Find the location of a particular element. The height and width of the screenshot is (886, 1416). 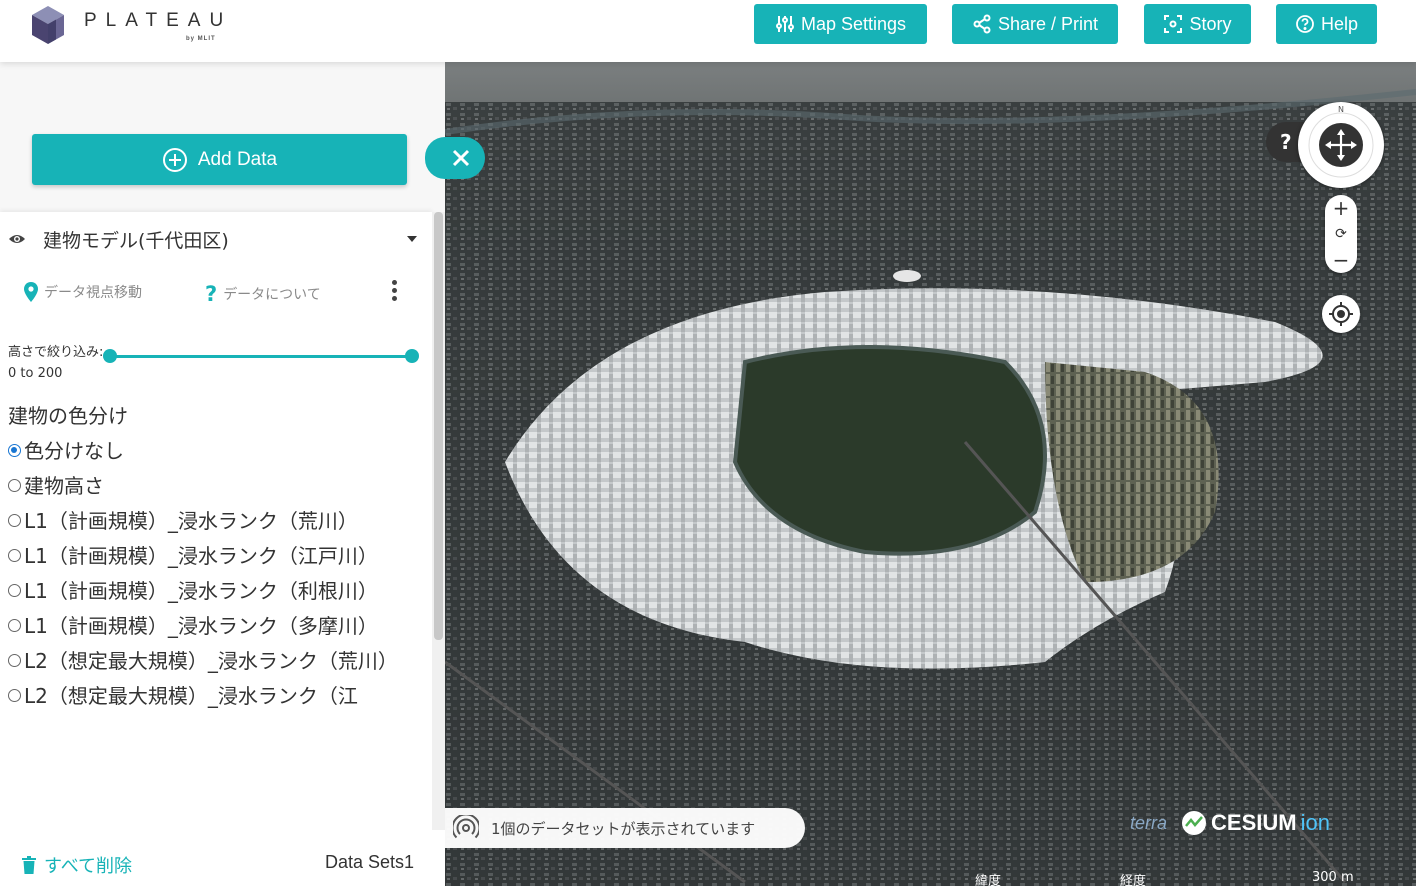

color-option: L1（計画規模）_浸水ランク（多摩川） is located at coordinates (215, 626).